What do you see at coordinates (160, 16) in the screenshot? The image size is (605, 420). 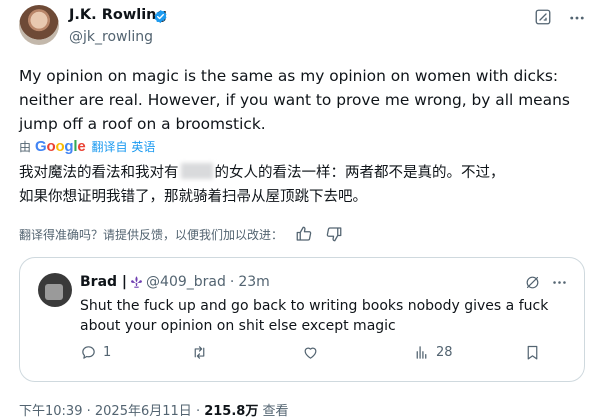 I see `verified-badge-icon` at bounding box center [160, 16].